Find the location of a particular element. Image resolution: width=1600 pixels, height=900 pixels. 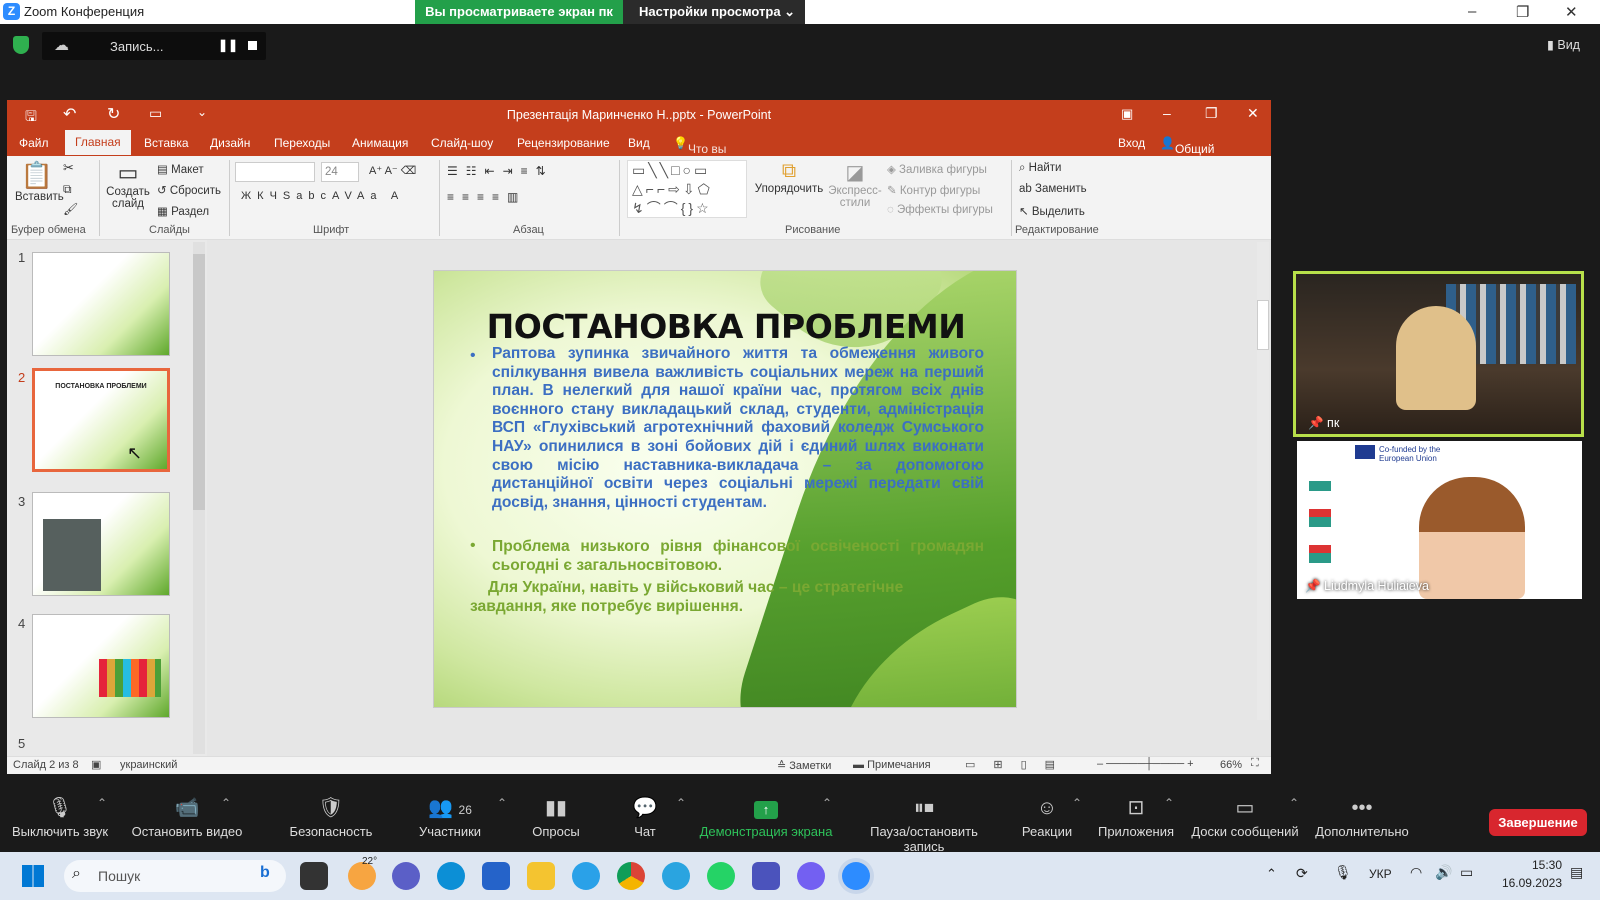

clock-time: 15:30 is located at coordinates (1535, 865).